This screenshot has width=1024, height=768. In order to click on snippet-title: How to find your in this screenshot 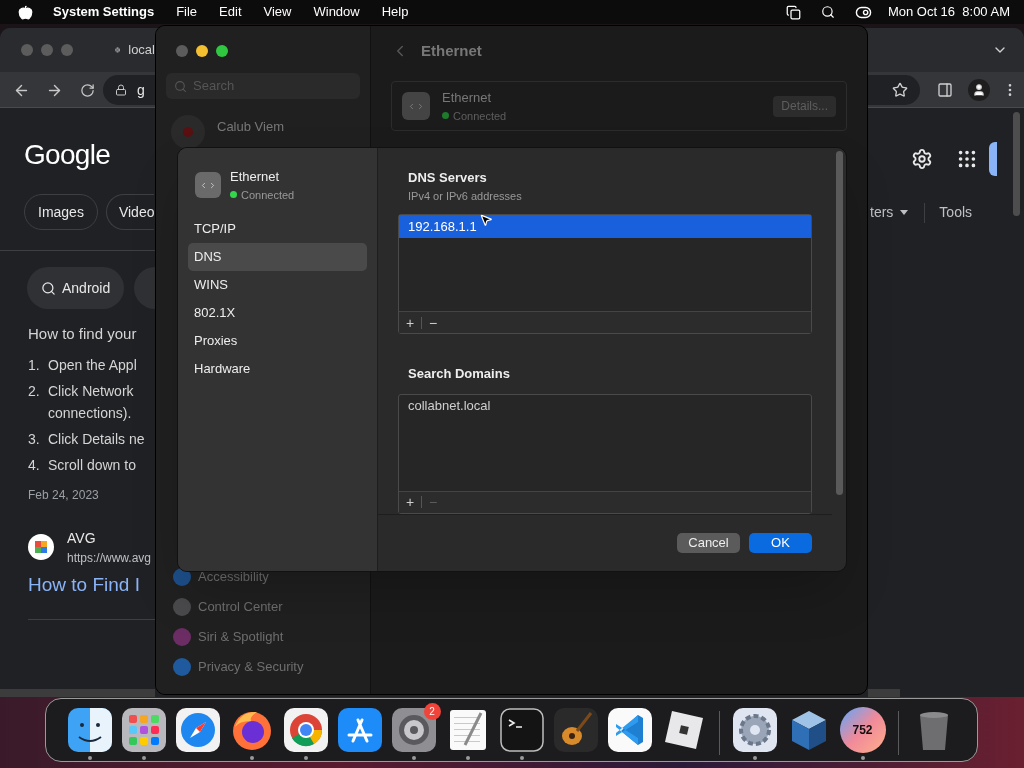, I will do `click(83, 334)`.